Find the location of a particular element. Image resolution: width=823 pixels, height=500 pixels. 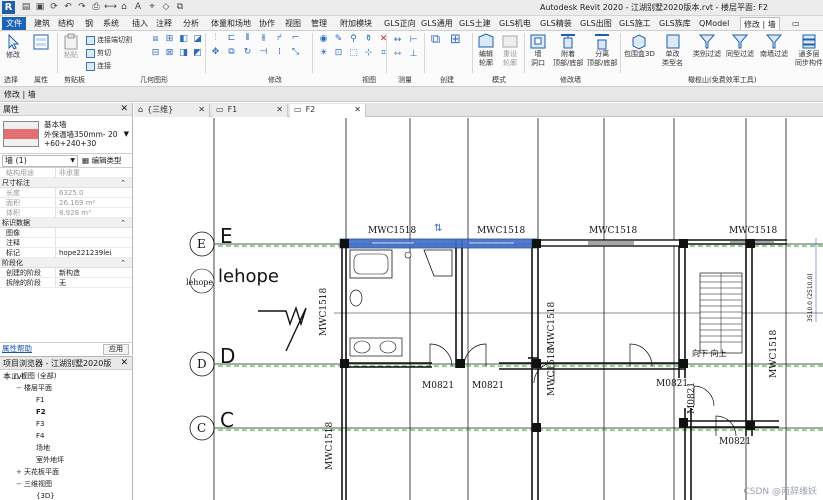

menu-tab: 体量和场地 is located at coordinates (231, 23).